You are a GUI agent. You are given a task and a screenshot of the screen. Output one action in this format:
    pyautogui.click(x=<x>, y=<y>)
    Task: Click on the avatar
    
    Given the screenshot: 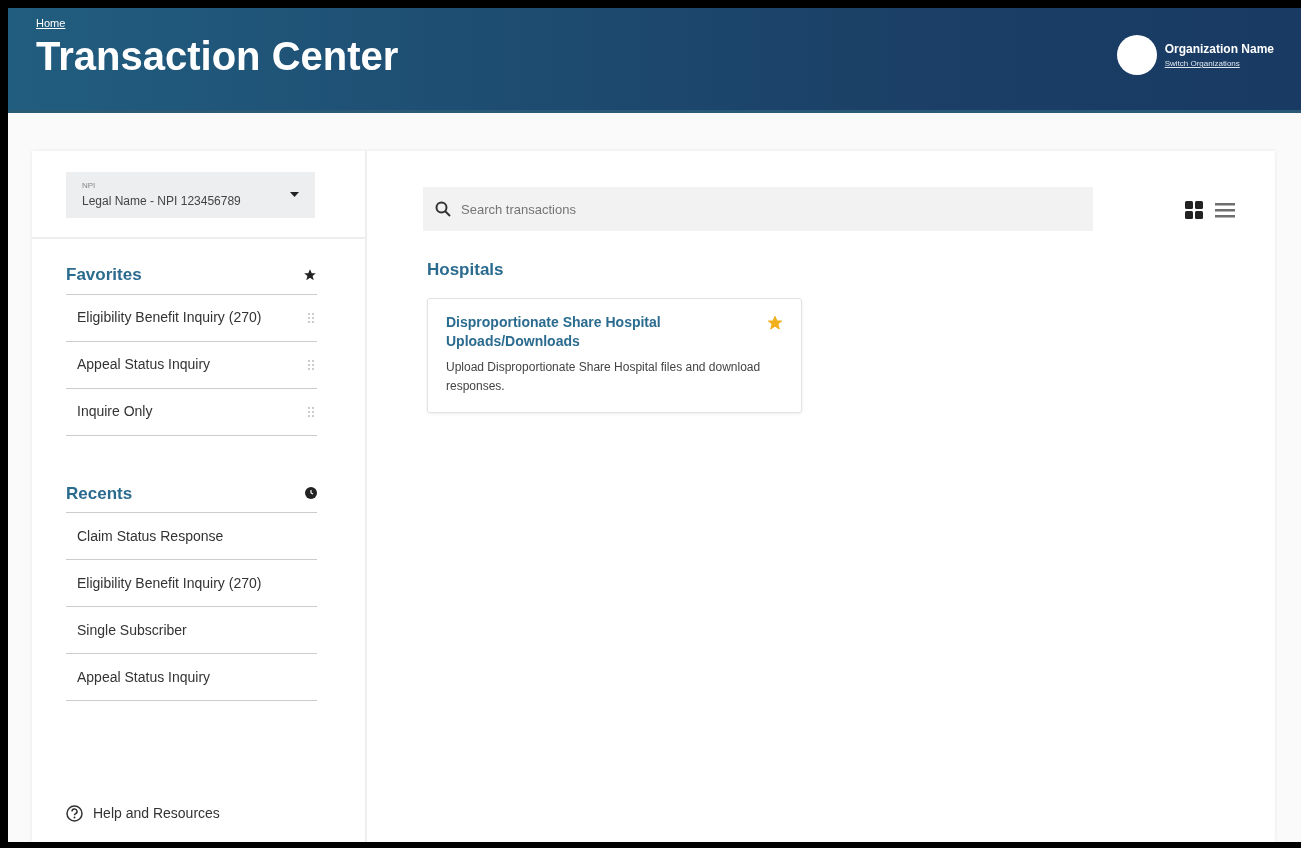 What is the action you would take?
    pyautogui.click(x=1136, y=55)
    